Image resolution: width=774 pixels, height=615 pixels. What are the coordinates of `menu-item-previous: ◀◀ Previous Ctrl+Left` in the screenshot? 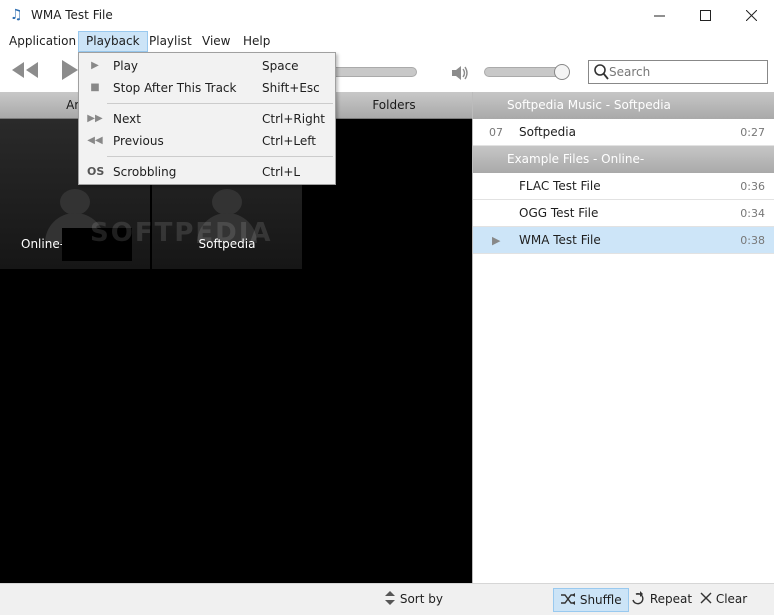 It's located at (207, 141).